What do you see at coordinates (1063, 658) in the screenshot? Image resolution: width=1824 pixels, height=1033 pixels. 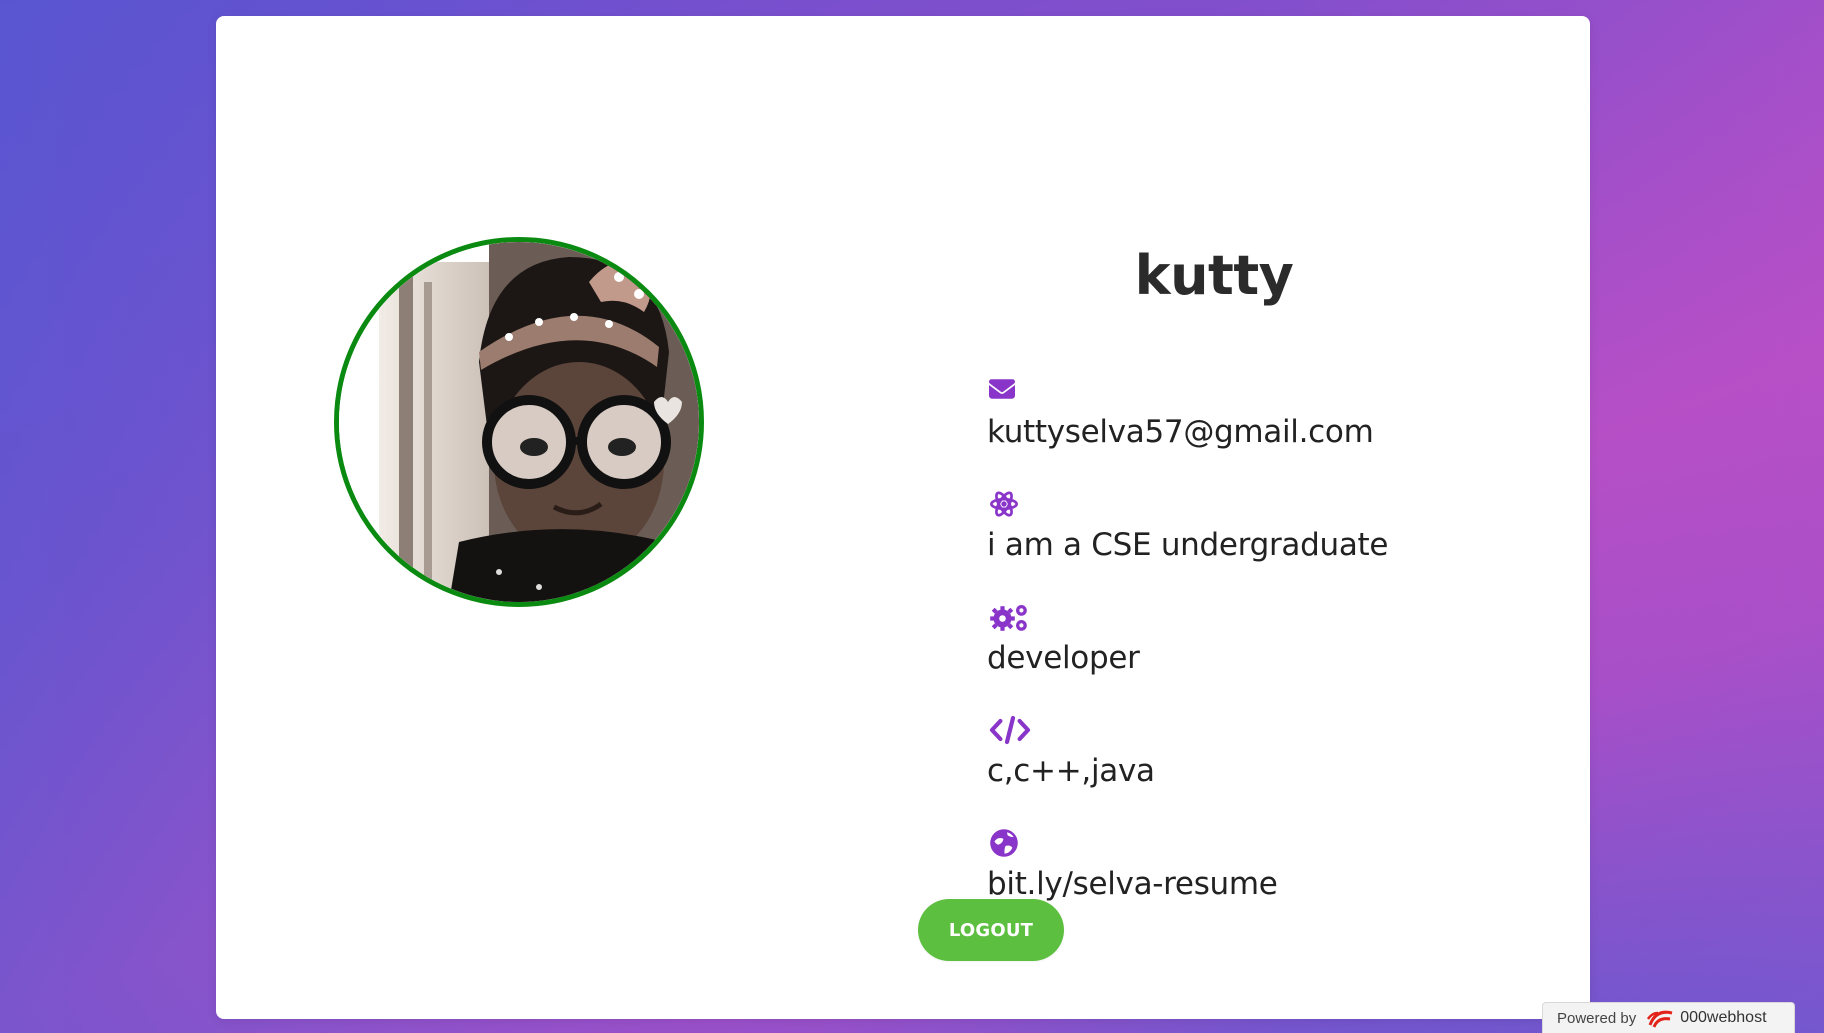 I see `role-text: developer` at bounding box center [1063, 658].